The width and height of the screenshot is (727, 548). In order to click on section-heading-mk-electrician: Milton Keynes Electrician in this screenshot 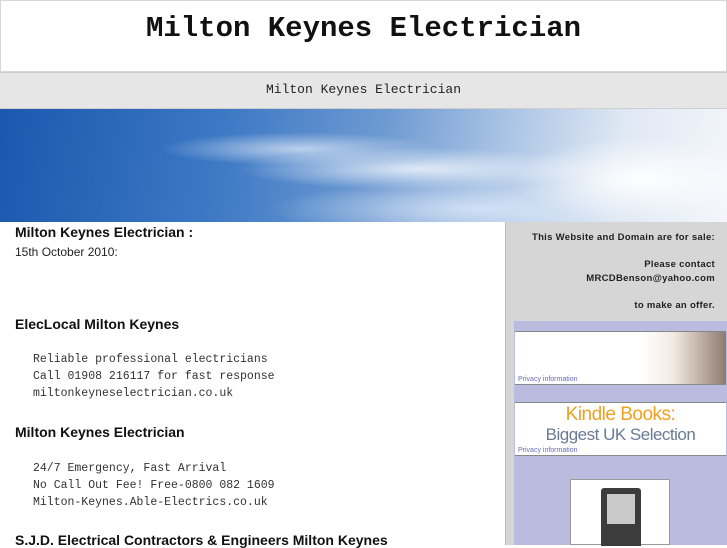, I will do `click(100, 432)`.